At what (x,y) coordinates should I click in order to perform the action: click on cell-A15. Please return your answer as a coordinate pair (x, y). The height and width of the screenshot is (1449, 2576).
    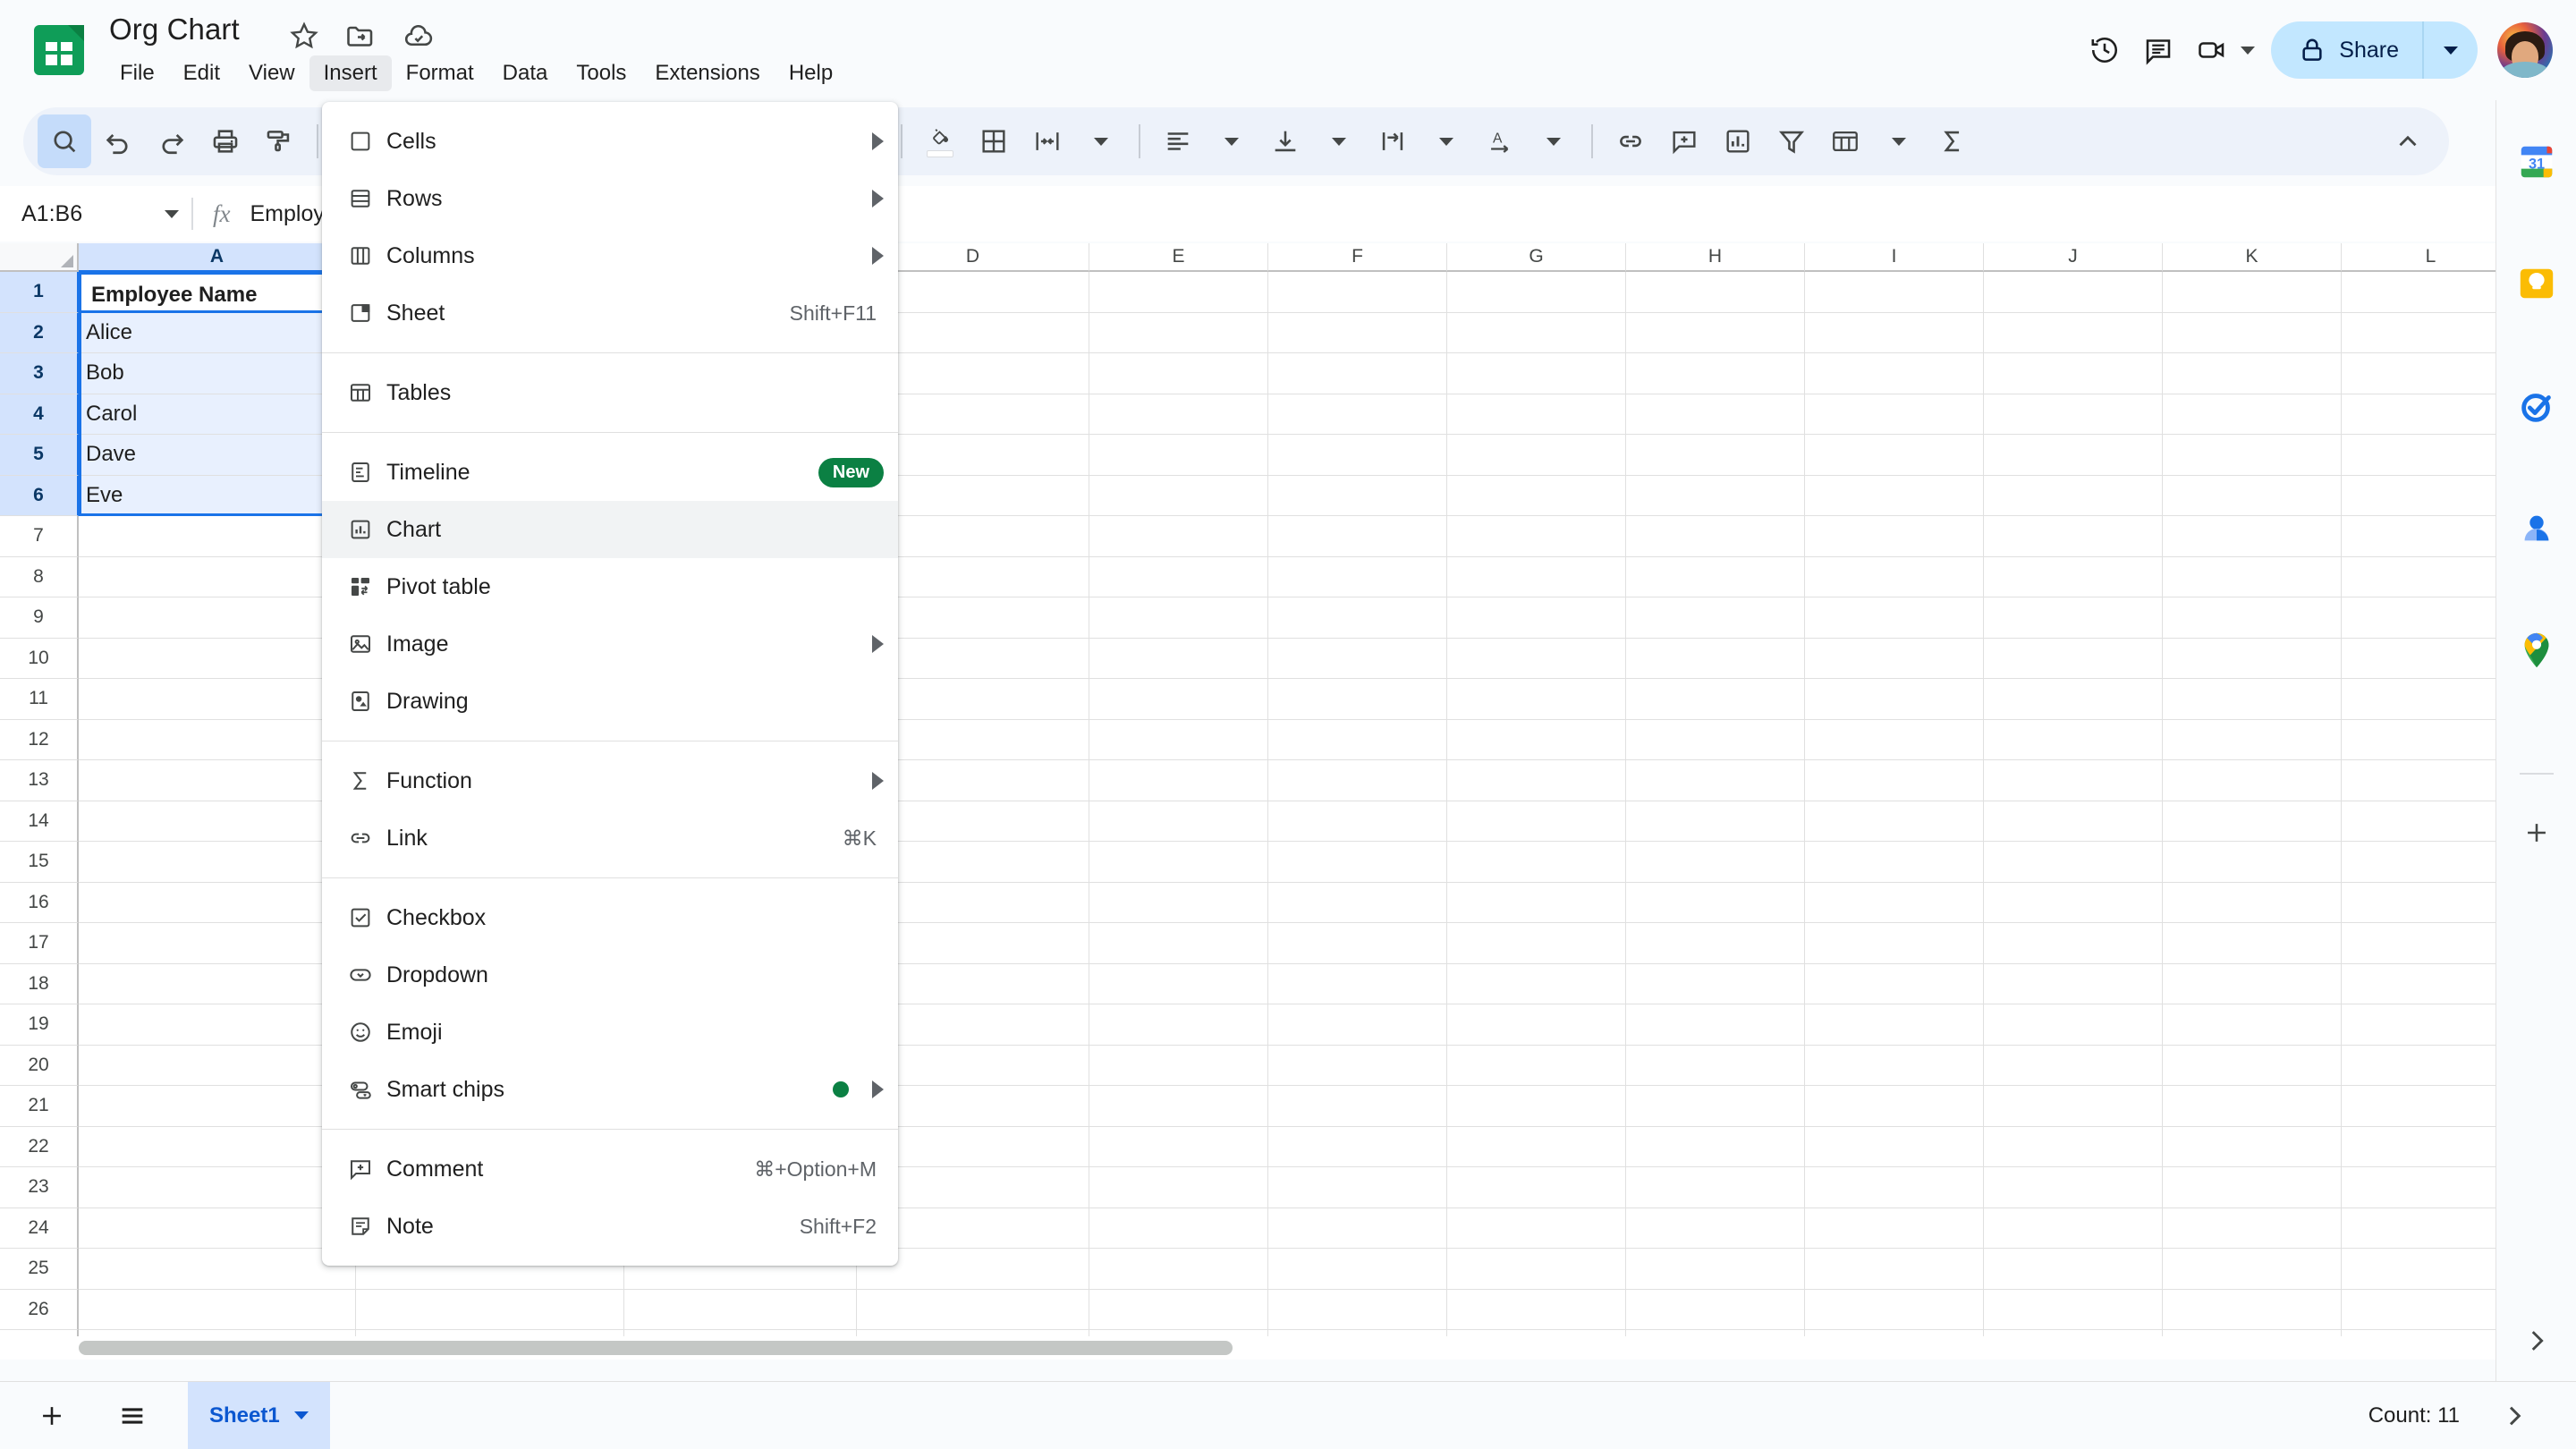
    Looking at the image, I should click on (217, 862).